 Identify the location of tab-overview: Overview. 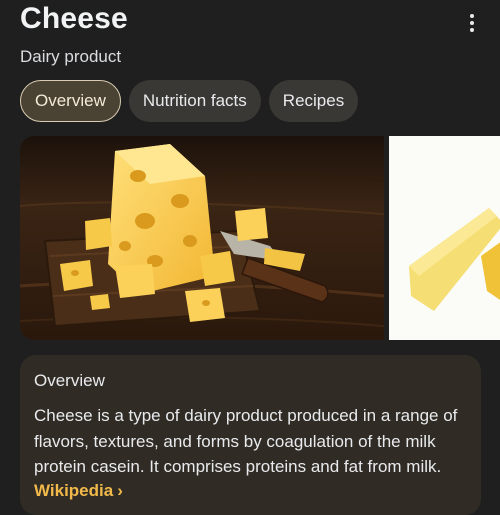
(70, 101).